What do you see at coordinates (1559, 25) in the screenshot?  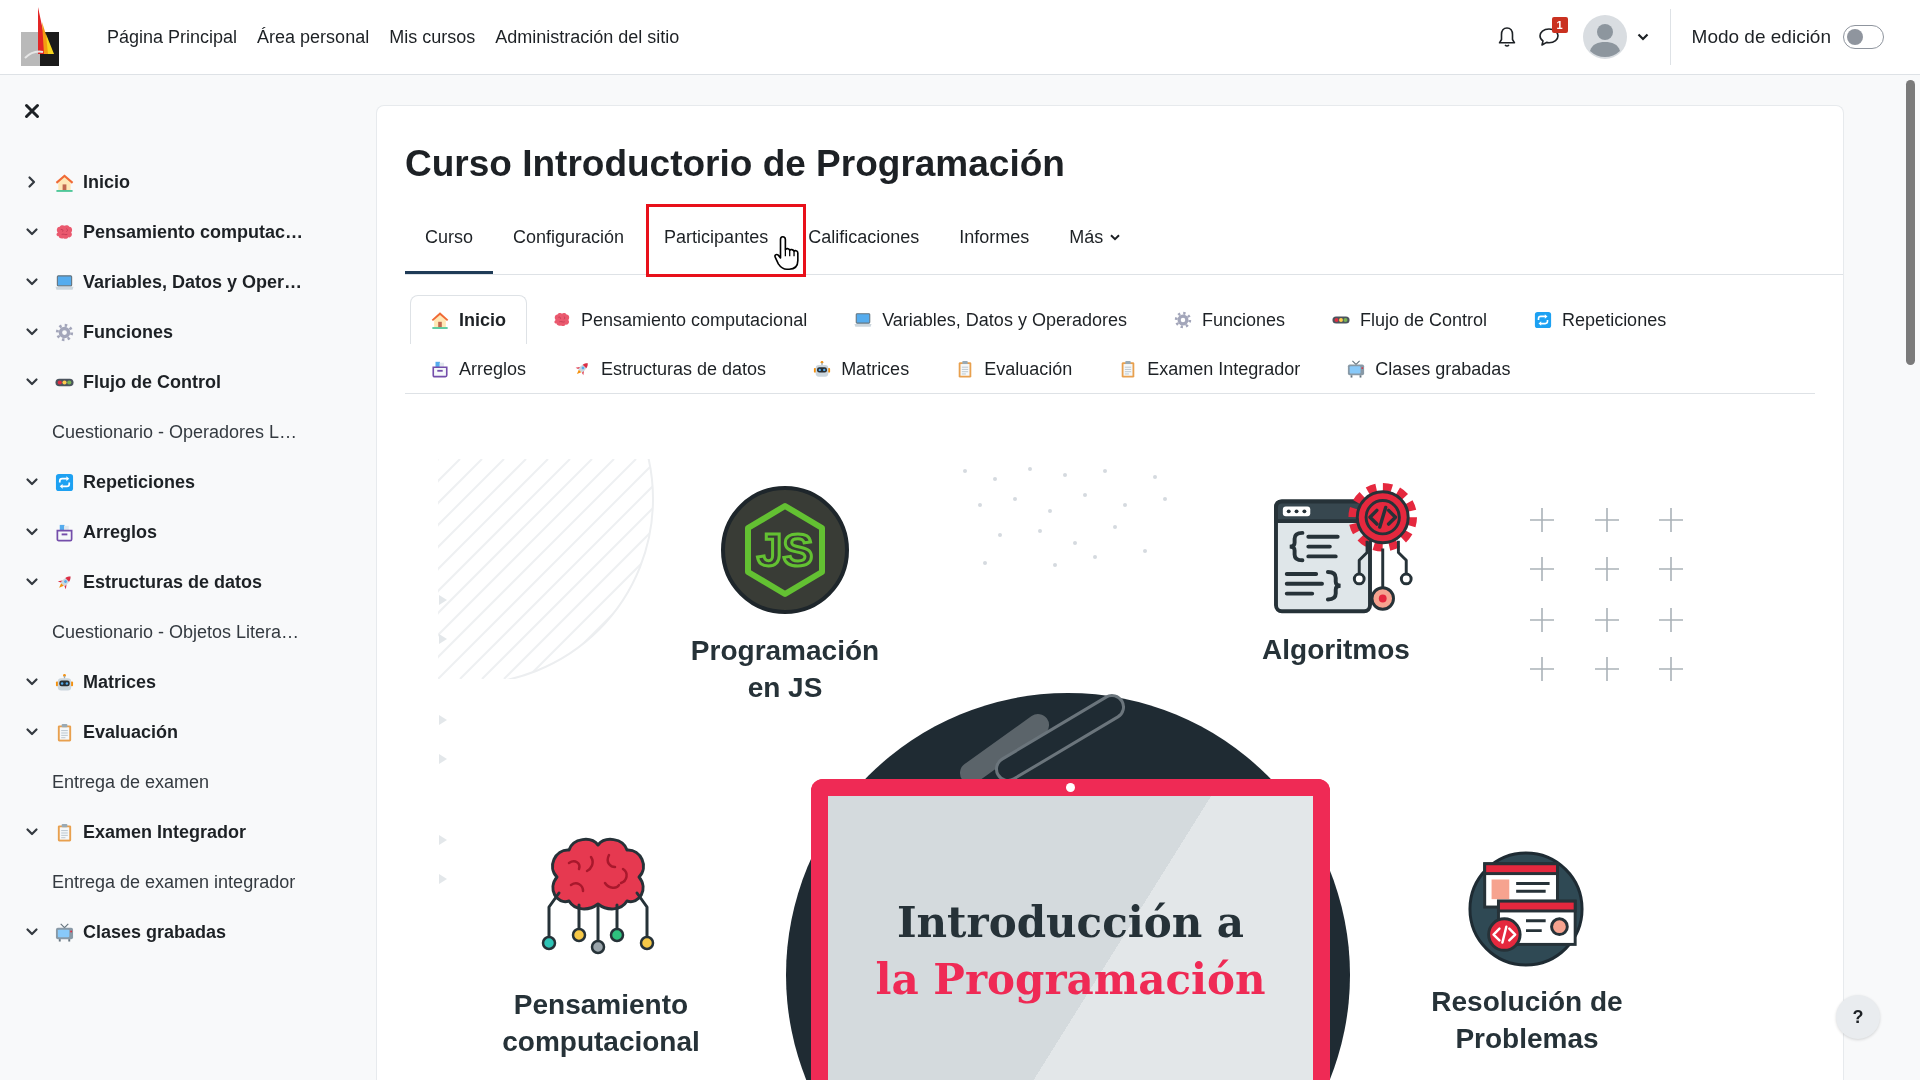 I see `message-count-badge: 1` at bounding box center [1559, 25].